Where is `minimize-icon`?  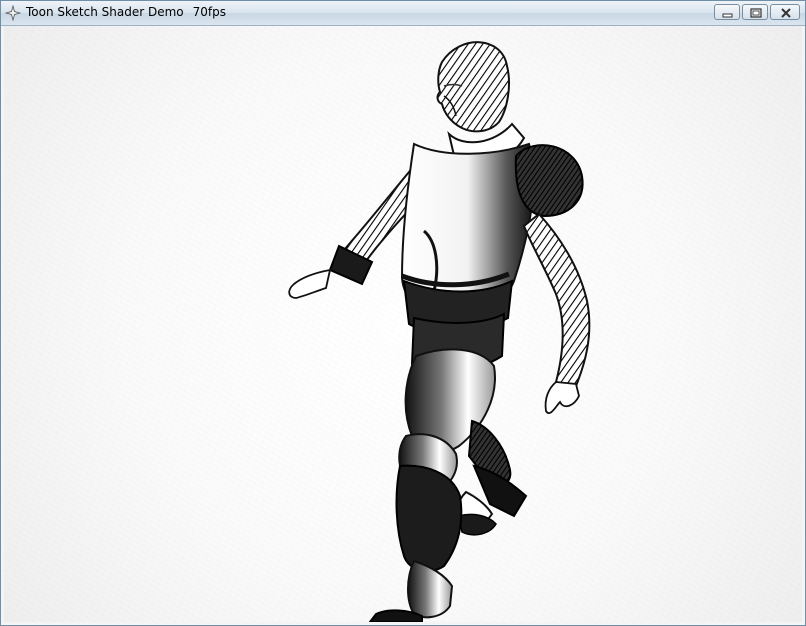
minimize-icon is located at coordinates (727, 15).